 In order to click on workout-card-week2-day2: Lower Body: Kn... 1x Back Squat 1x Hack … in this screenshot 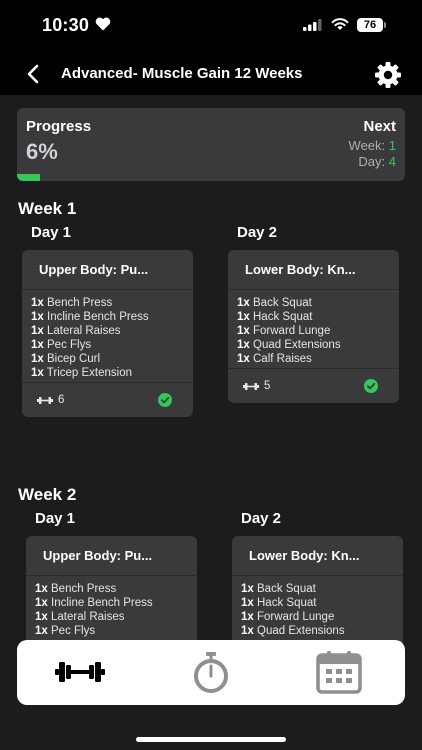, I will do `click(317, 593)`.